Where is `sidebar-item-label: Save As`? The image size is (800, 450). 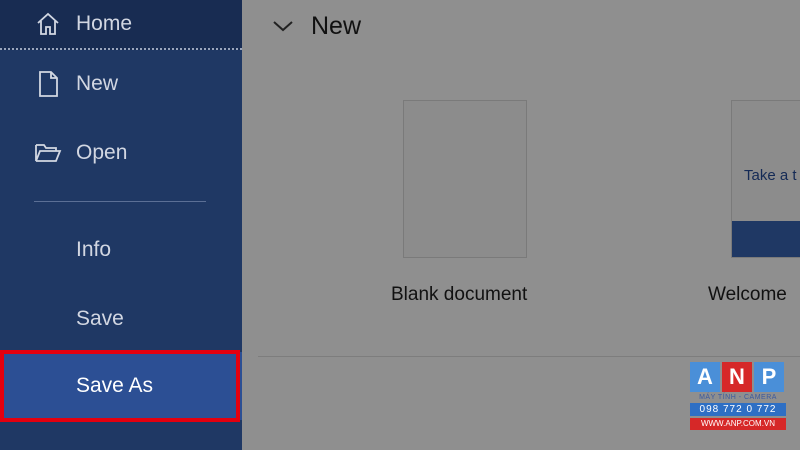 sidebar-item-label: Save As is located at coordinates (115, 385).